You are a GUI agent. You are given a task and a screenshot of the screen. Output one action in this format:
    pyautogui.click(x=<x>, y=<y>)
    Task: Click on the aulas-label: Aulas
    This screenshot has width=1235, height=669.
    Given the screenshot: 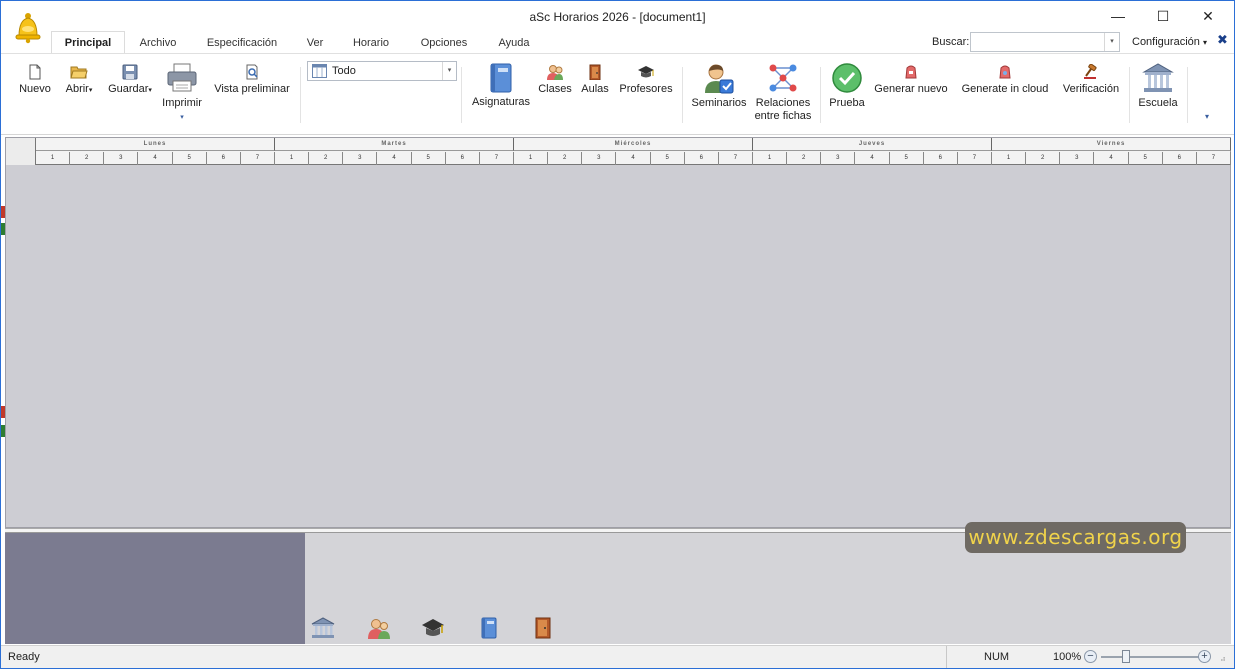 What is the action you would take?
    pyautogui.click(x=595, y=89)
    